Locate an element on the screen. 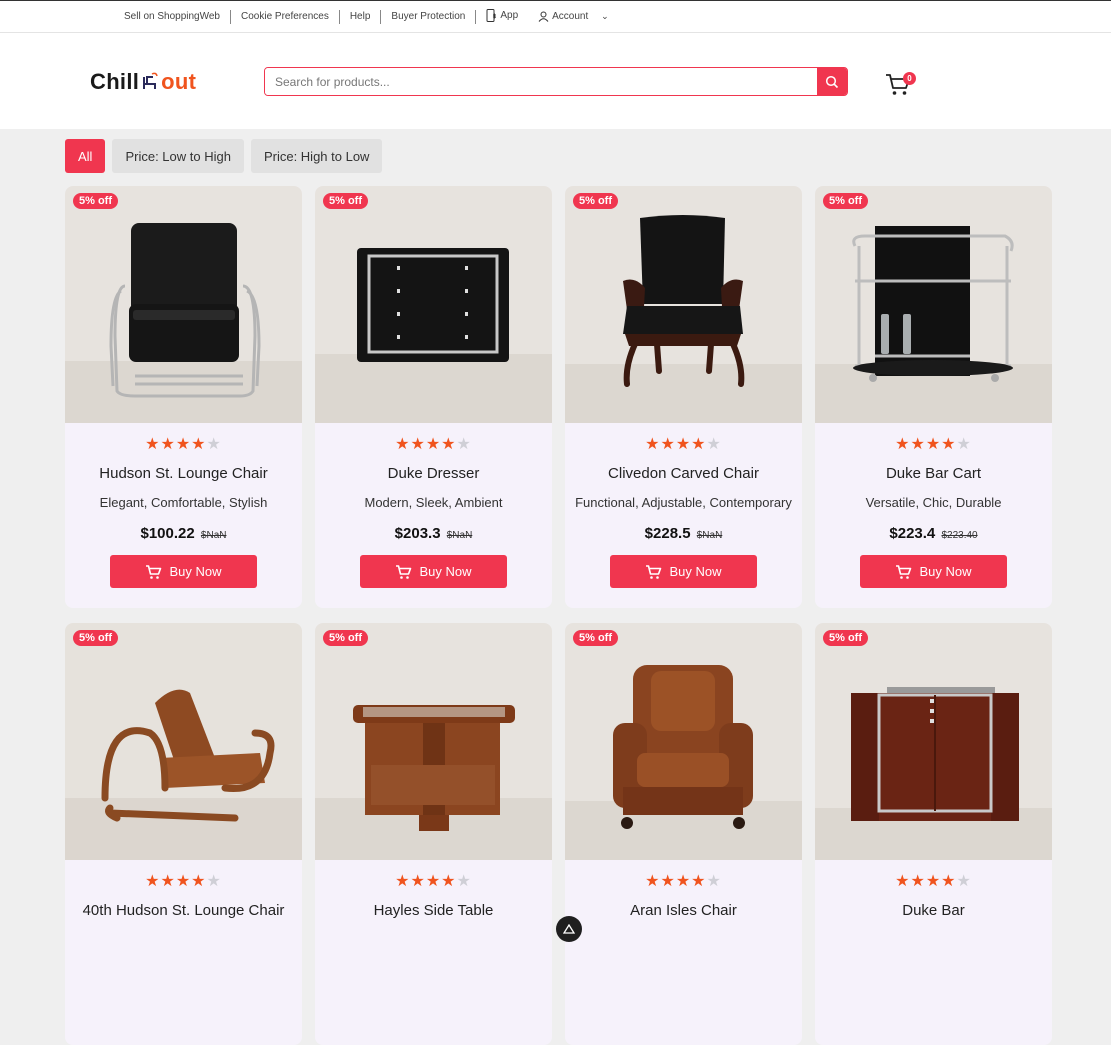 This screenshot has height=1045, width=1111. search-icon is located at coordinates (832, 81).